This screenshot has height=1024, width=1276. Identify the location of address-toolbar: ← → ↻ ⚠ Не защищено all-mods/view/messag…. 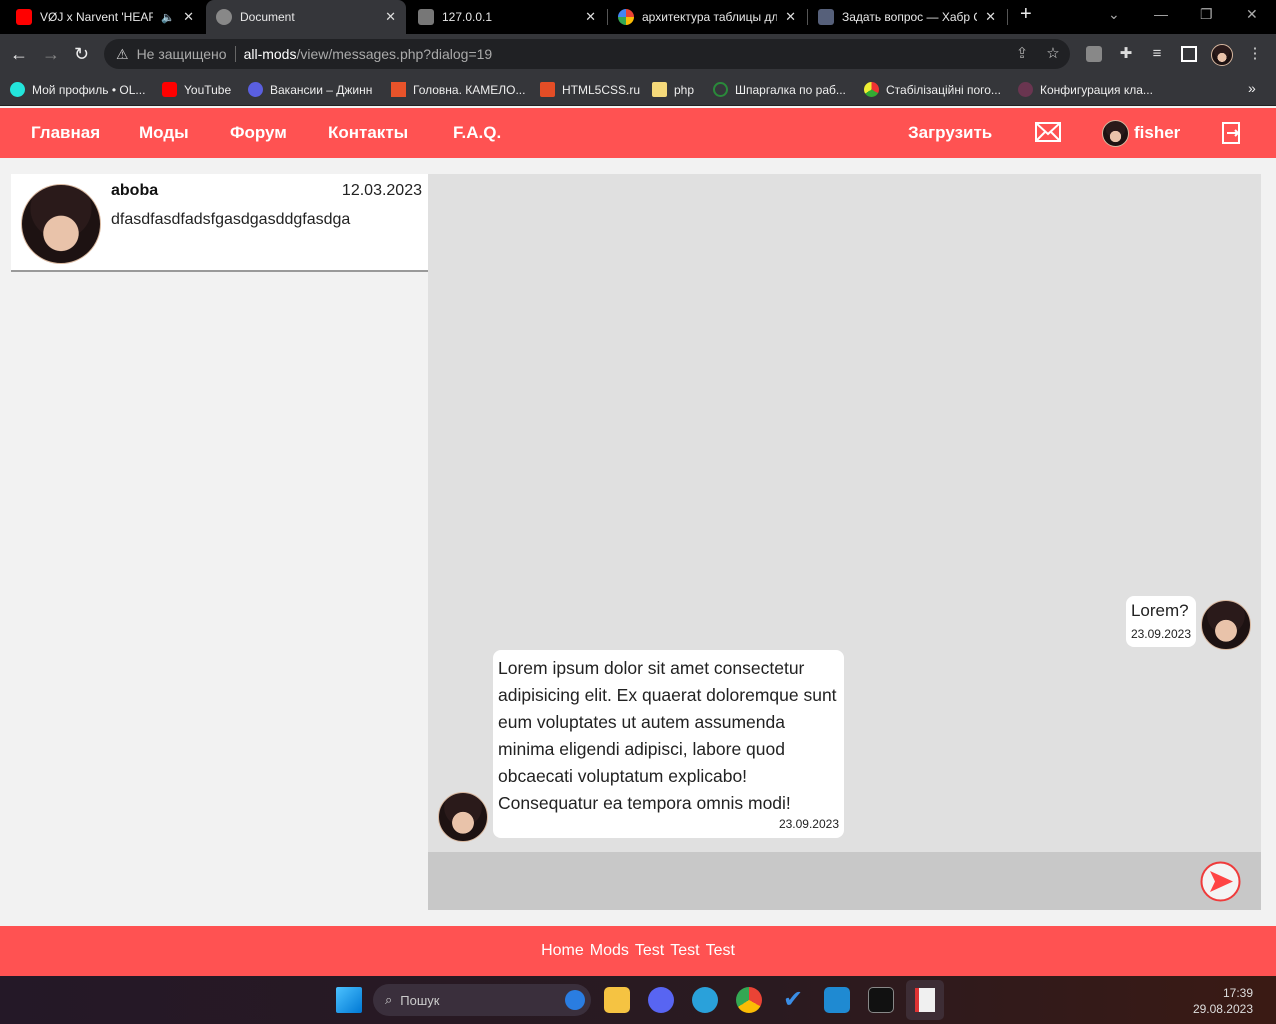
(638, 54).